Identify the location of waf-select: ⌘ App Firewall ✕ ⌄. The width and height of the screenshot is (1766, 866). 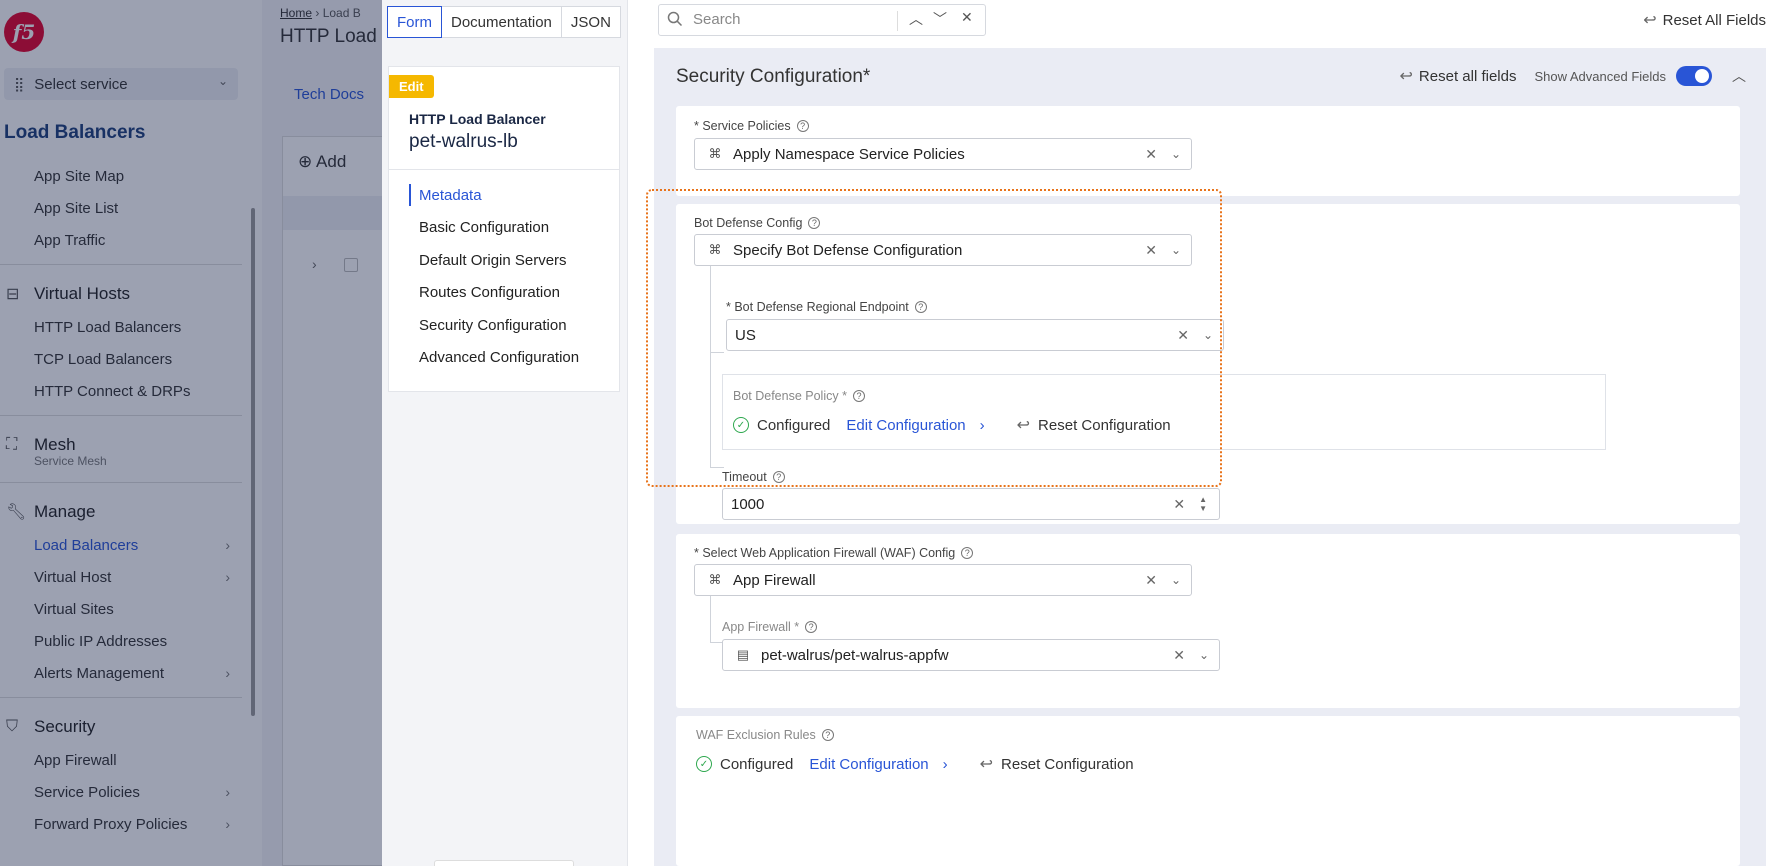
(943, 580).